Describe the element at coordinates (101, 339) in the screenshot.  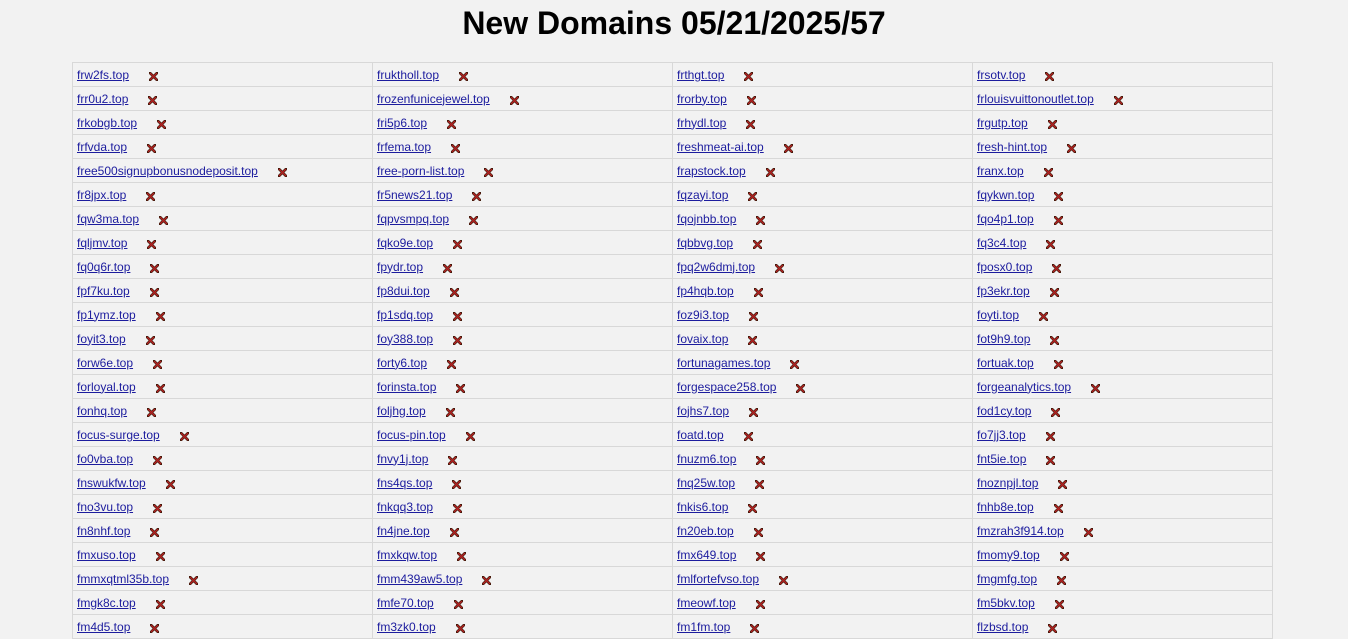
I see `domain-link: foyit3.top` at that location.